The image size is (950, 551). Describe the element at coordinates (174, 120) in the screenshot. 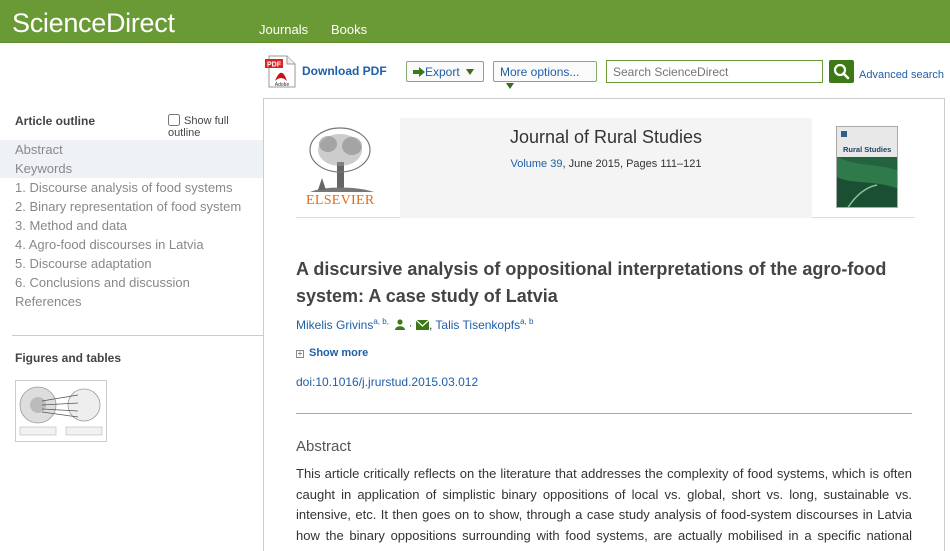

I see `show-full-outline-checkbox` at that location.